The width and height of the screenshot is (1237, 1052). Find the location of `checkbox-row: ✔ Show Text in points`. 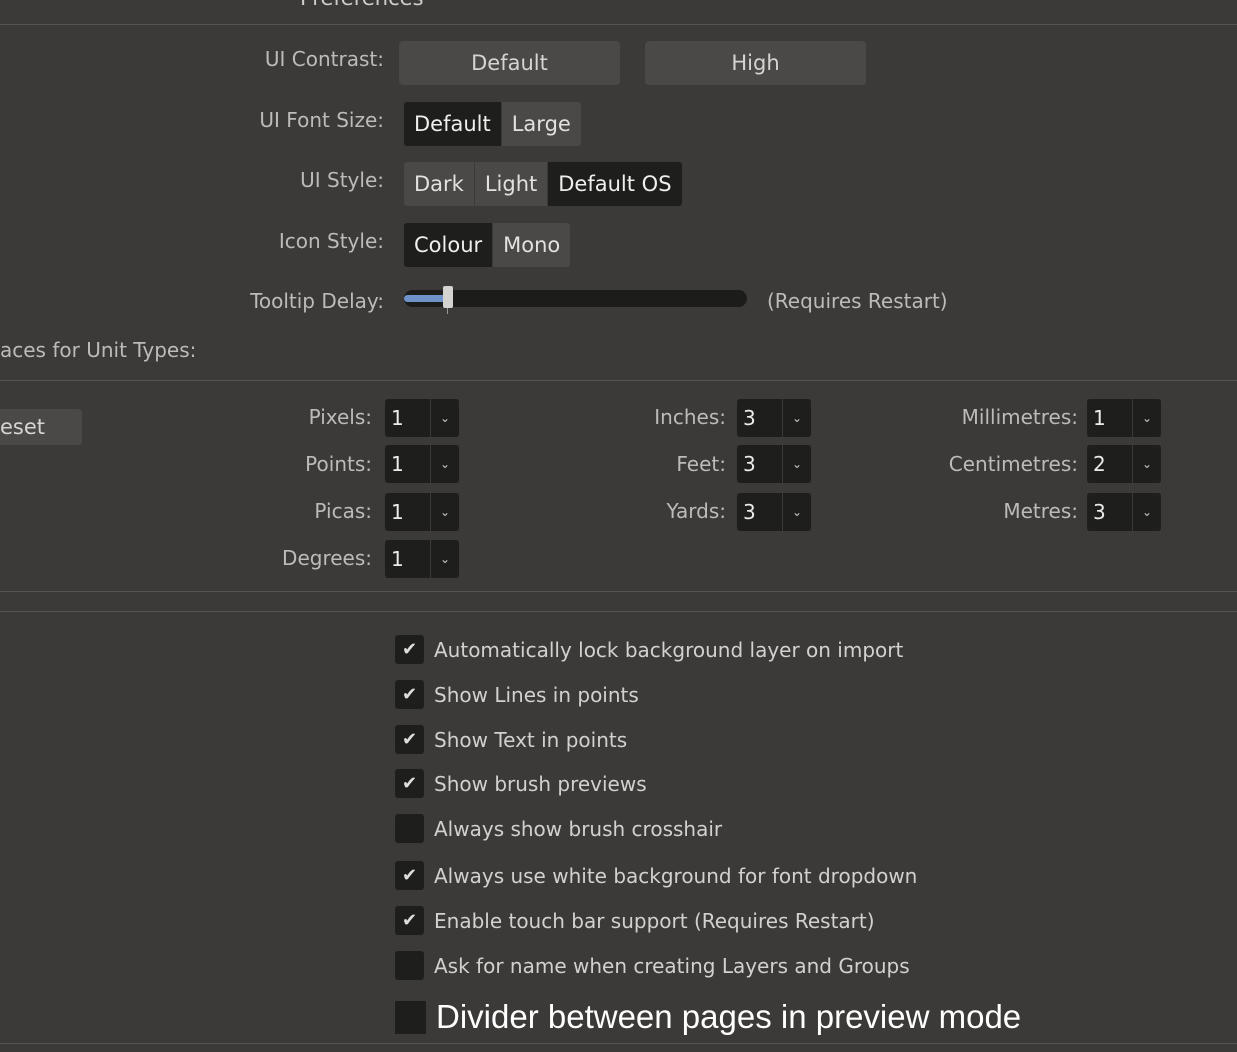

checkbox-row: ✔ Show Text in points is located at coordinates (511, 739).